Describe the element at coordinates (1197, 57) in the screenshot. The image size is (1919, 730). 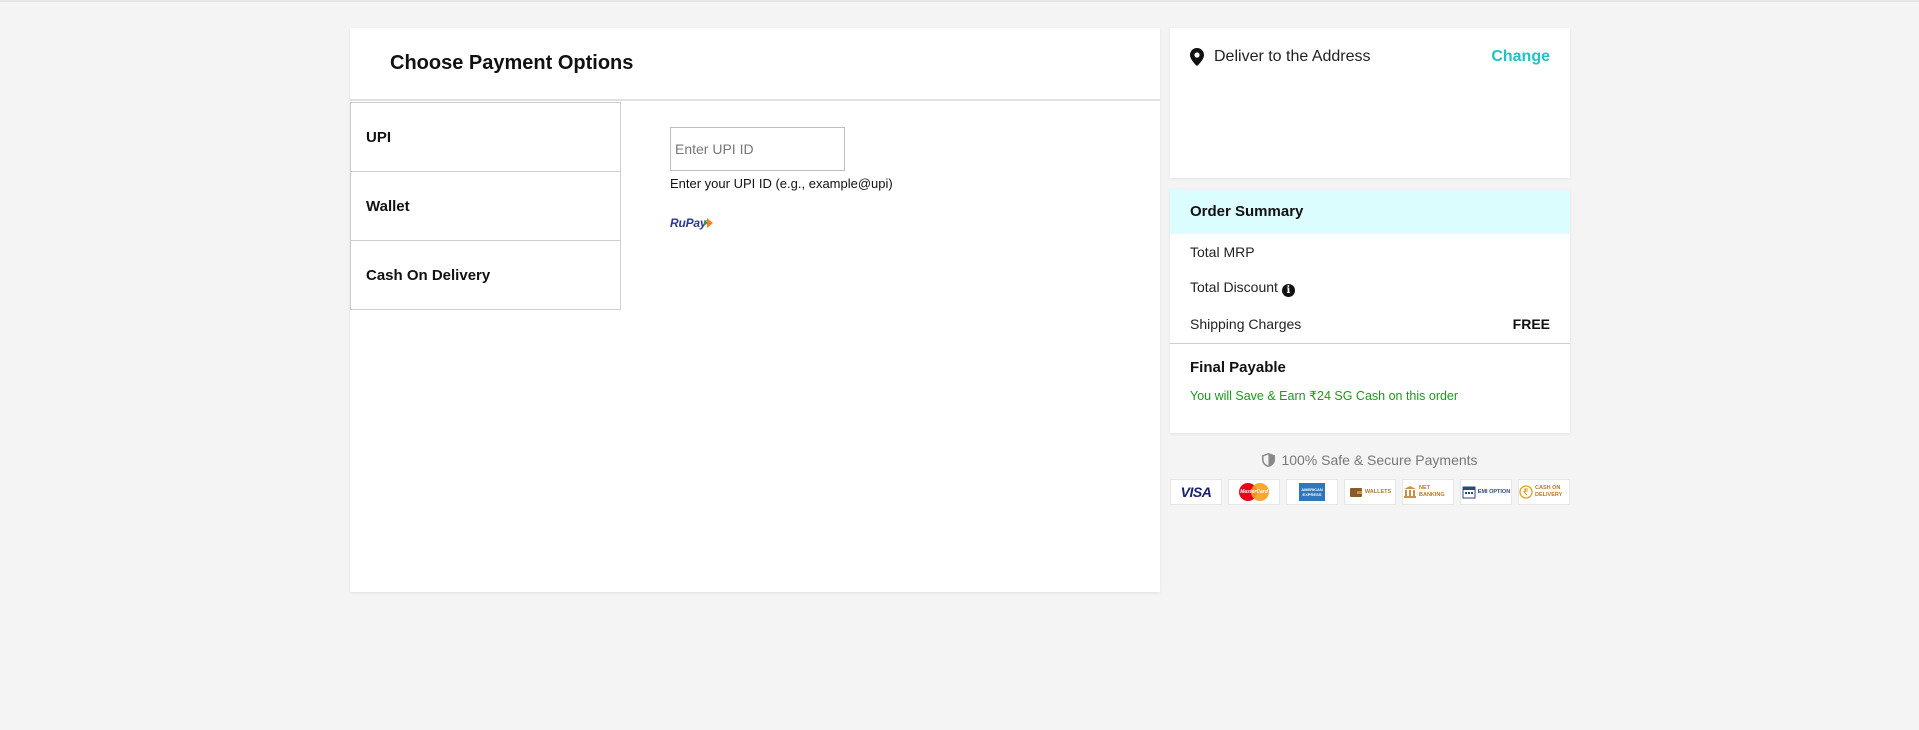
I see `location-pin-icon` at that location.